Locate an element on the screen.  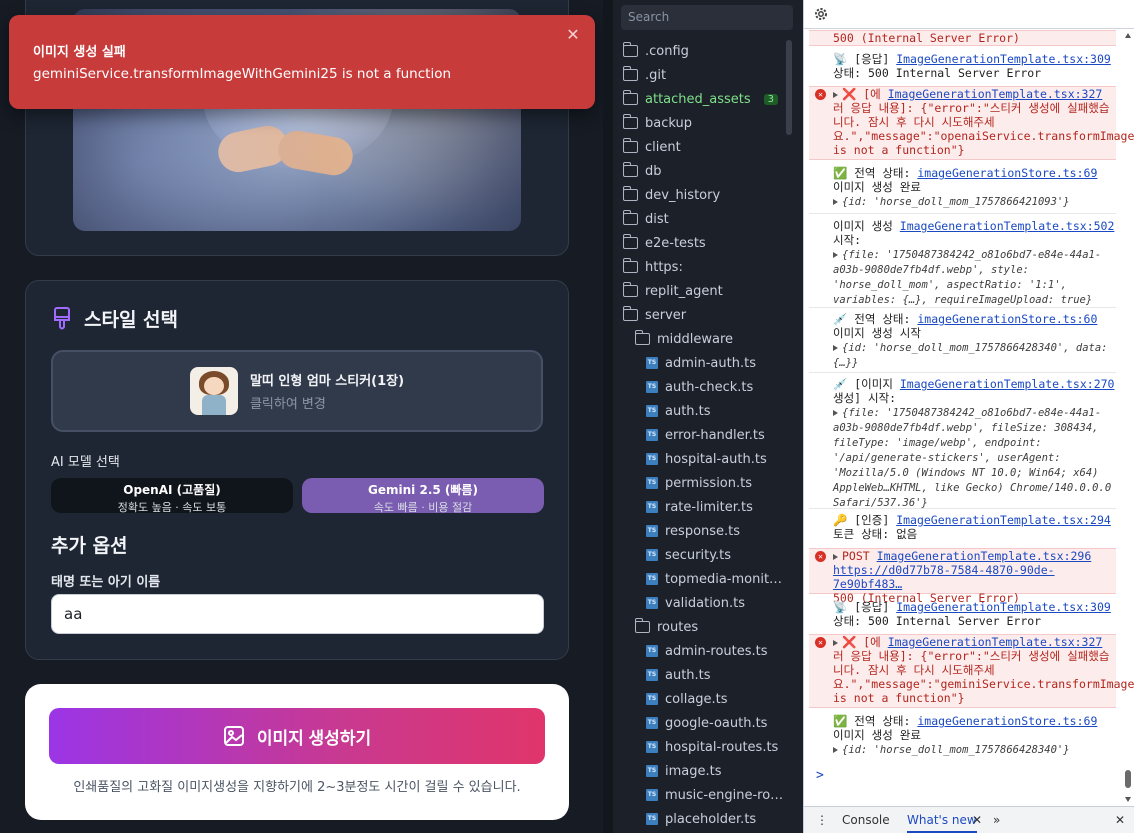
tree-item-label: collage.ts is located at coordinates (696, 699).